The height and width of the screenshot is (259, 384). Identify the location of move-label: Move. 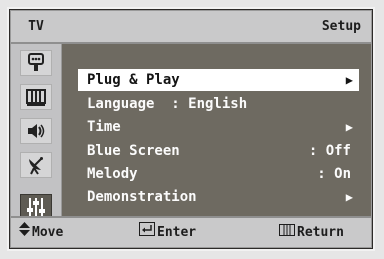
(48, 232).